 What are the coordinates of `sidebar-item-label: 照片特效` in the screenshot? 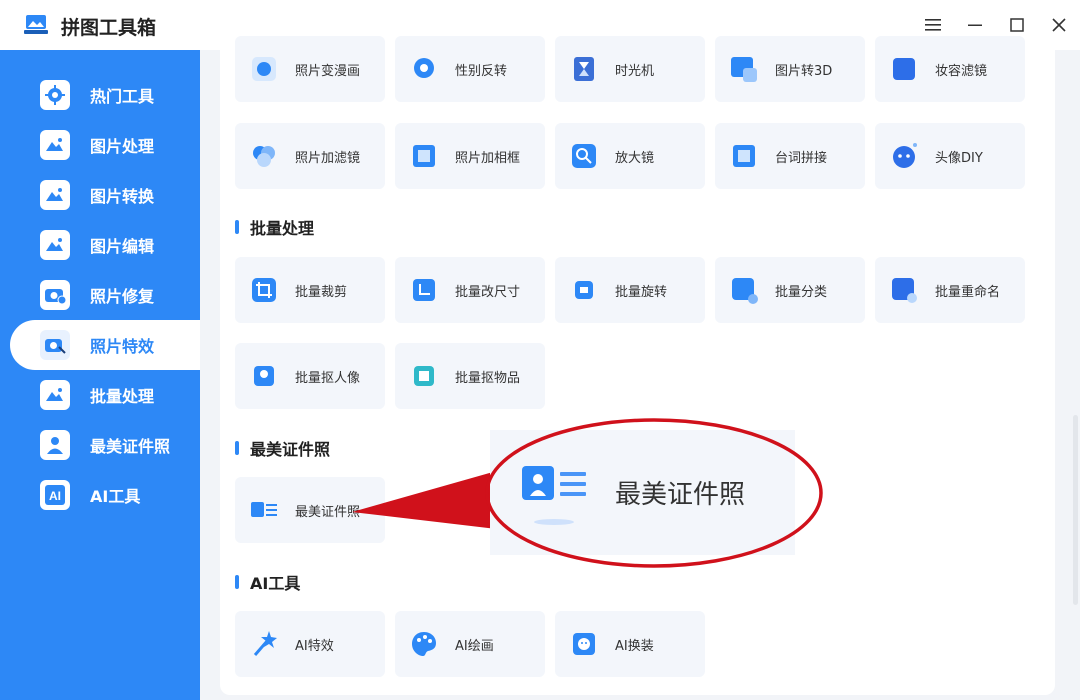 It's located at (122, 346).